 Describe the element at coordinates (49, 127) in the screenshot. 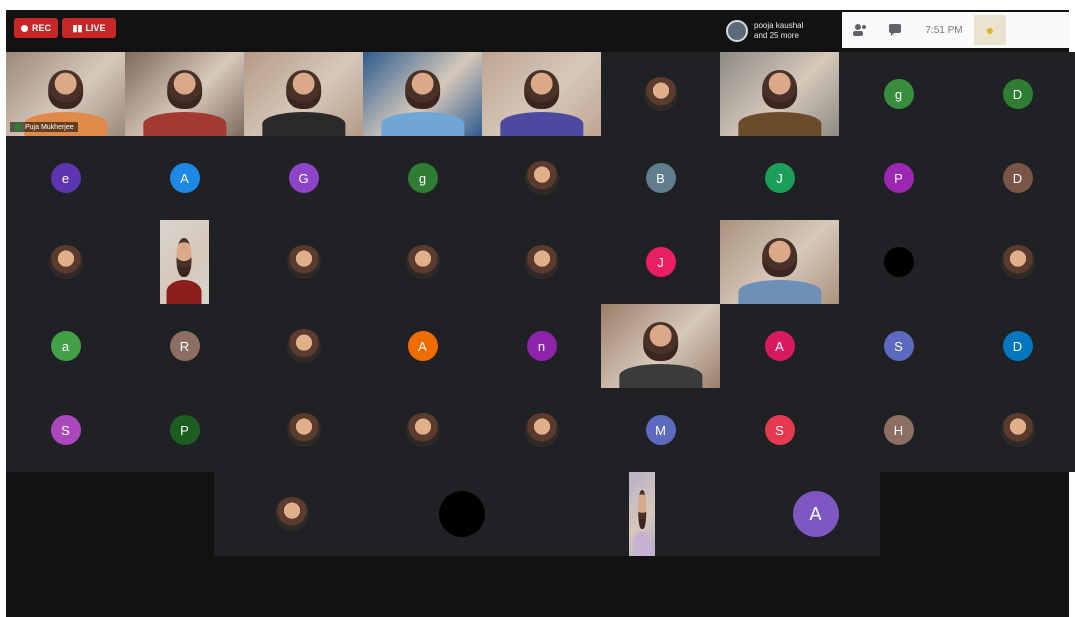

I see `participant-name: Puja Mukherjee` at that location.